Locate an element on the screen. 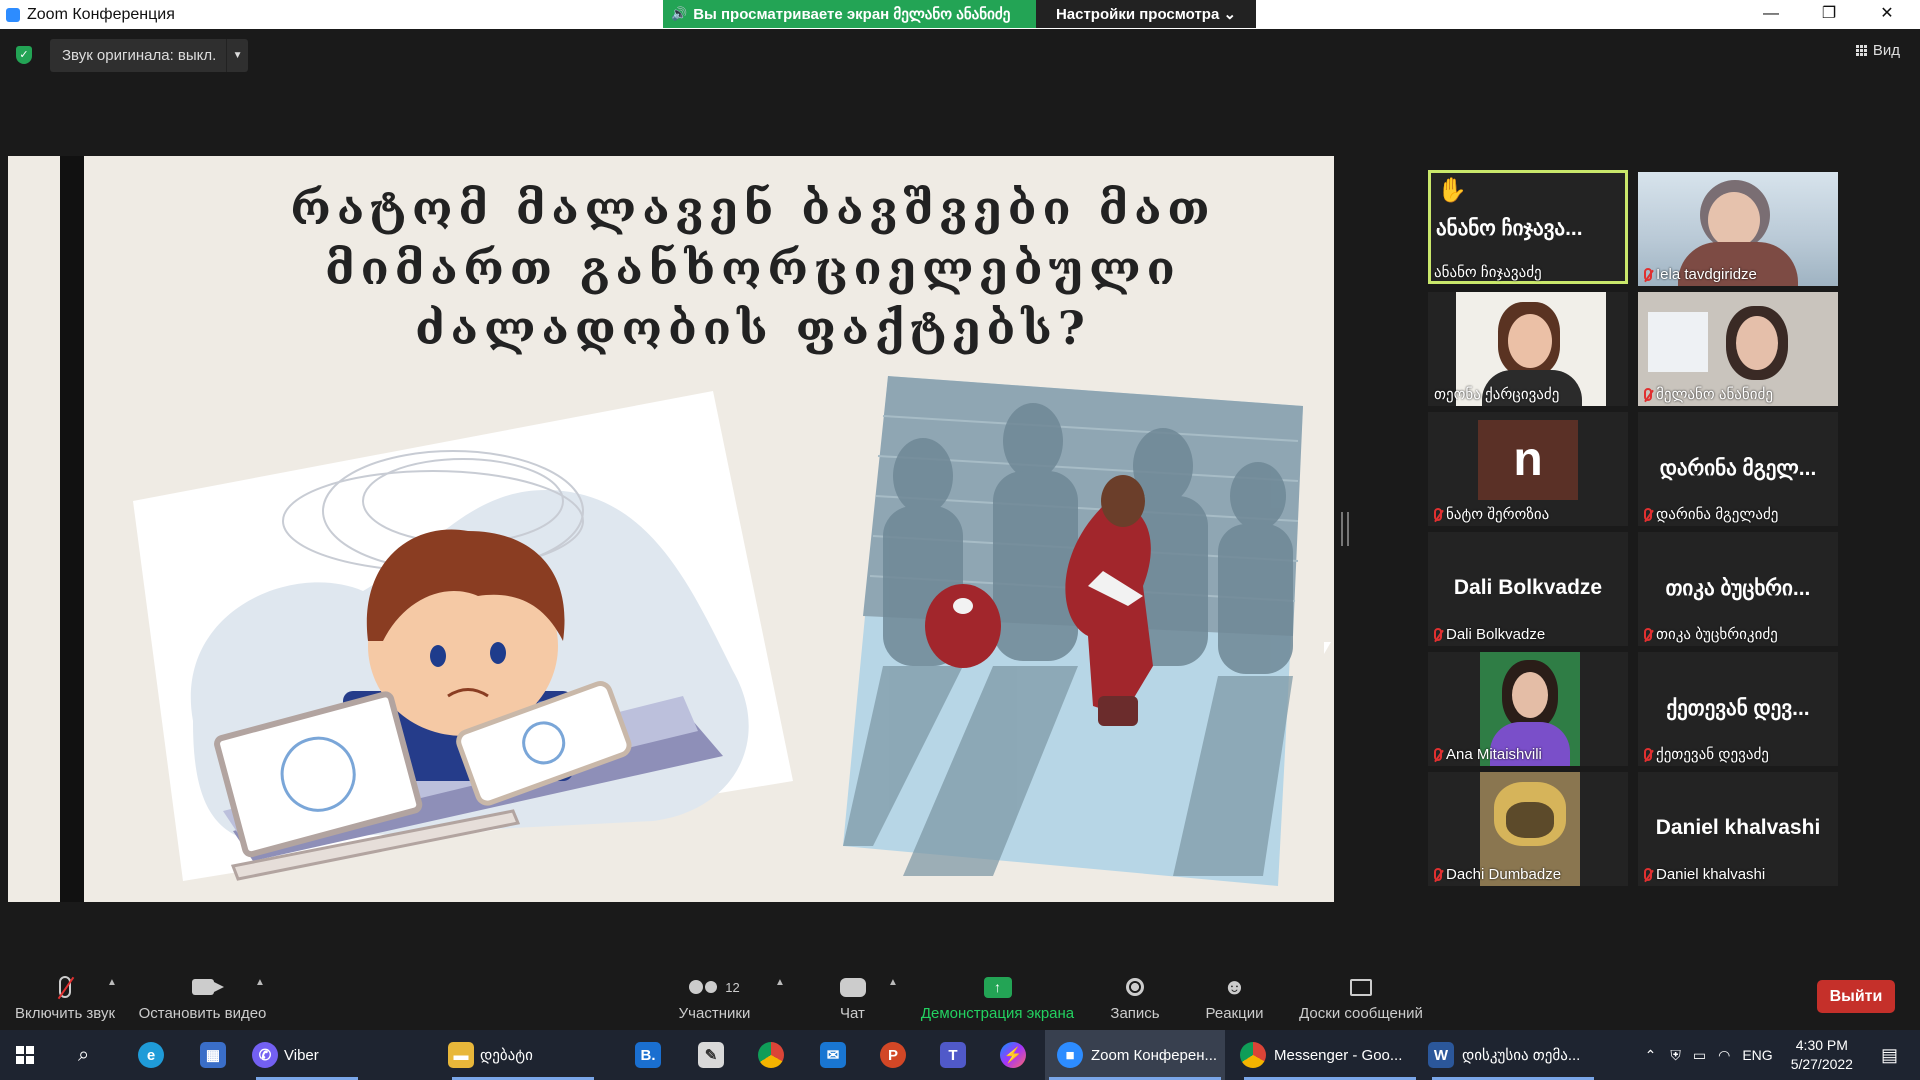 The width and height of the screenshot is (1920, 1080). clock-time: 4:30 PM is located at coordinates (1821, 1045).